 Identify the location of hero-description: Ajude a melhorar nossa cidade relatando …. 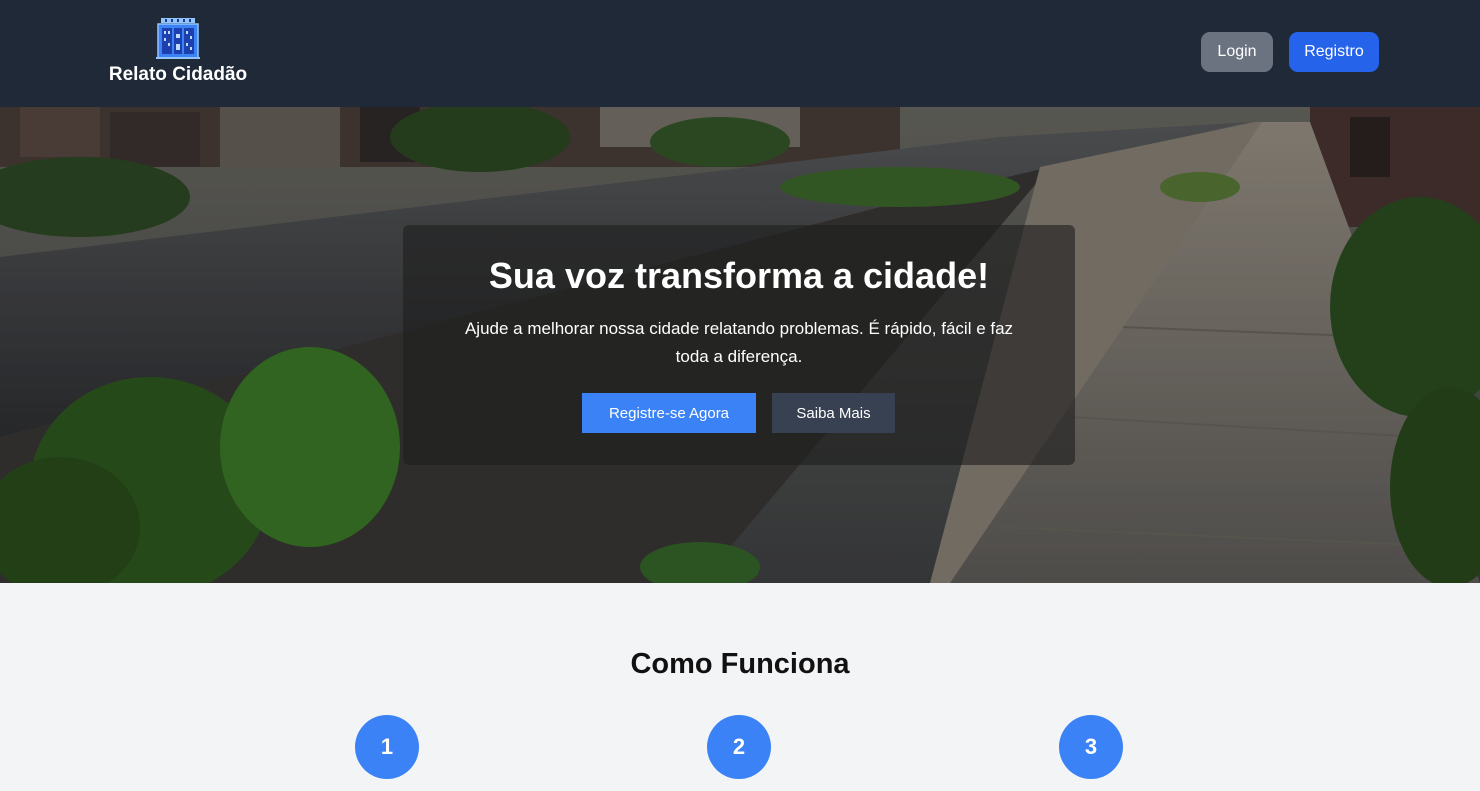
(739, 342).